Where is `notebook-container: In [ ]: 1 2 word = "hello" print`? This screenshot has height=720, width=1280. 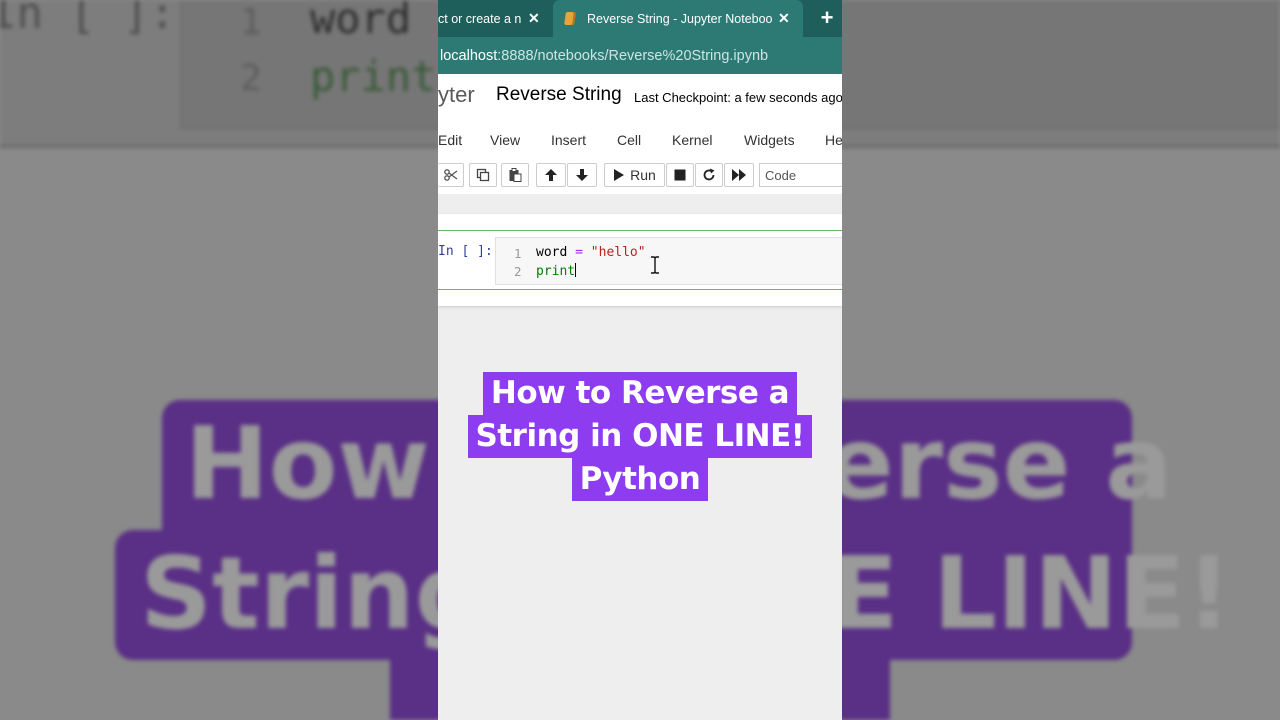 notebook-container: In [ ]: 1 2 word = "hello" print is located at coordinates (640, 260).